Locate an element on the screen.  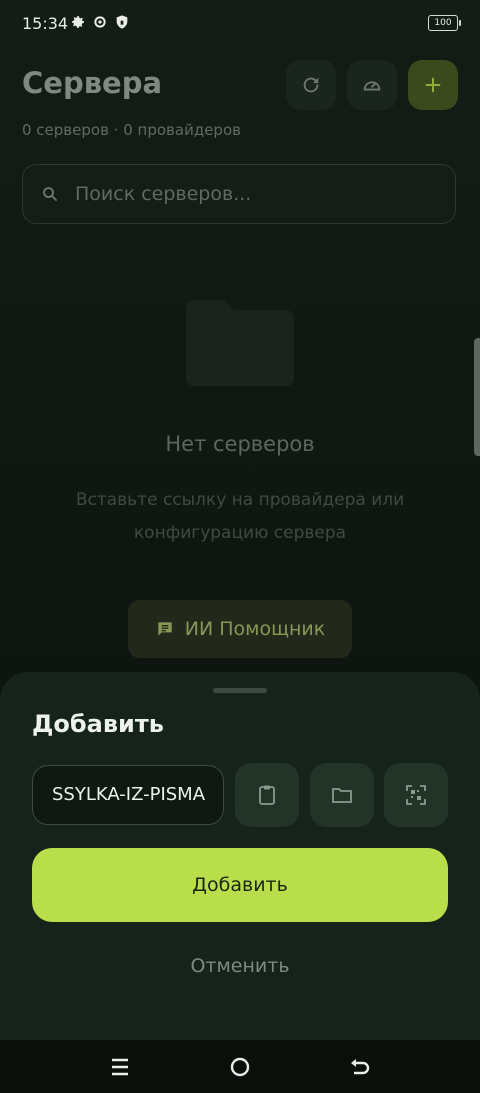
clipboard-icon is located at coordinates (267, 795).